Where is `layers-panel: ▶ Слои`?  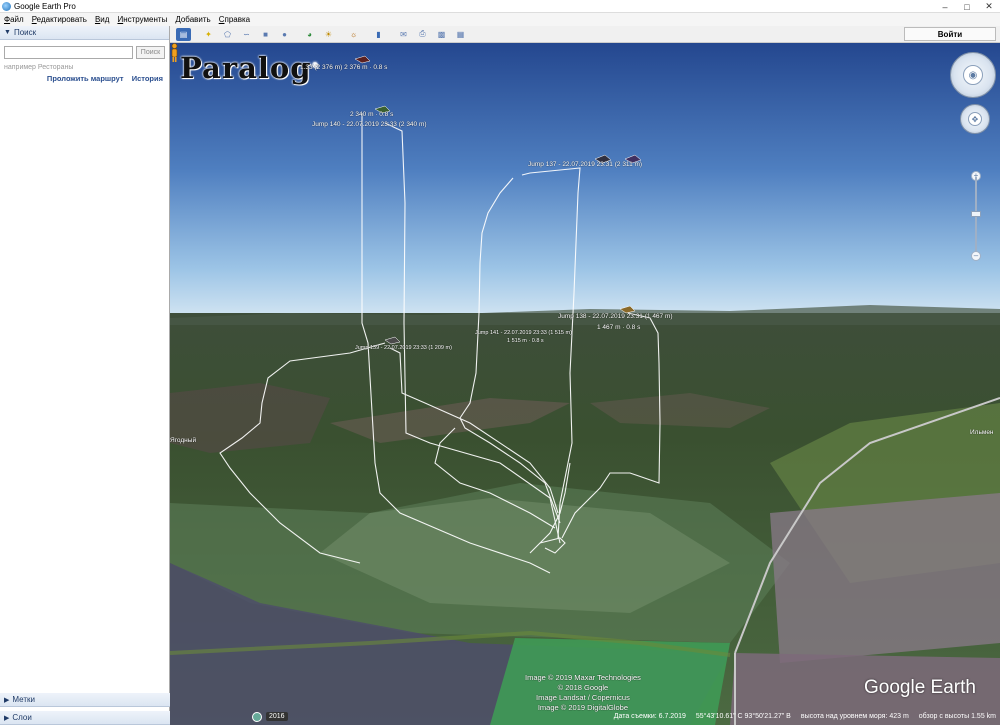 layers-panel: ▶ Слои is located at coordinates (85, 718).